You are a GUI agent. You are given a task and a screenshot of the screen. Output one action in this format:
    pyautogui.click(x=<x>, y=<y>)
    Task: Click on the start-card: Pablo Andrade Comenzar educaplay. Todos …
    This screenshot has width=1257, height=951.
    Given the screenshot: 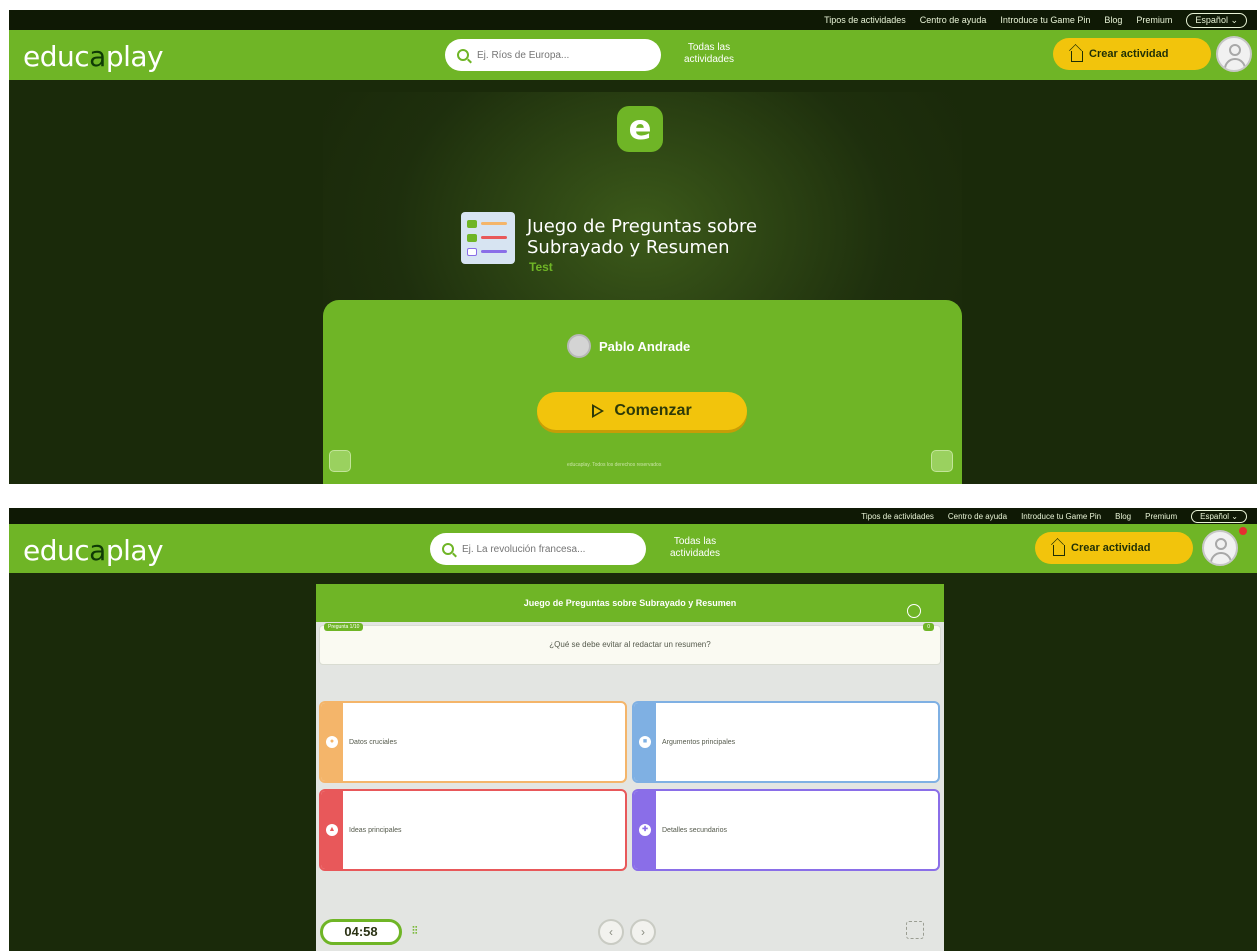 What is the action you would take?
    pyautogui.click(x=642, y=392)
    